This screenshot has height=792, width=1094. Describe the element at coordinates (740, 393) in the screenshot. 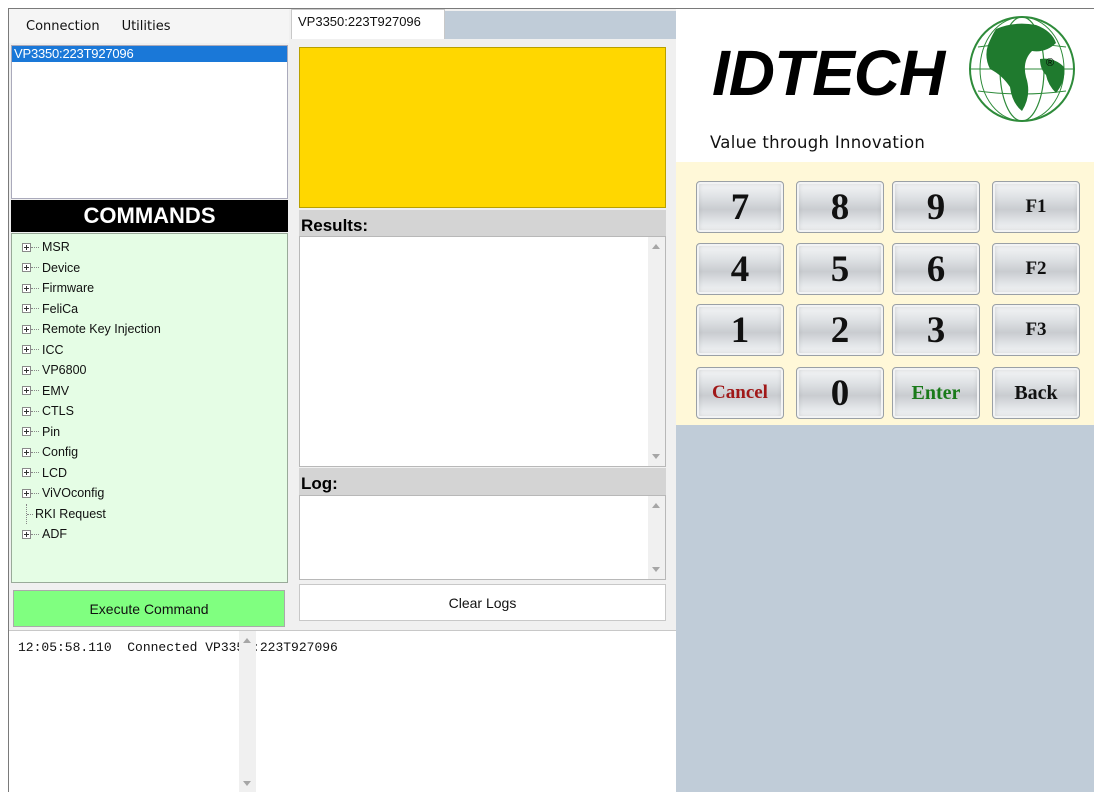

I see `keypad-key-cancel: Cancel` at that location.